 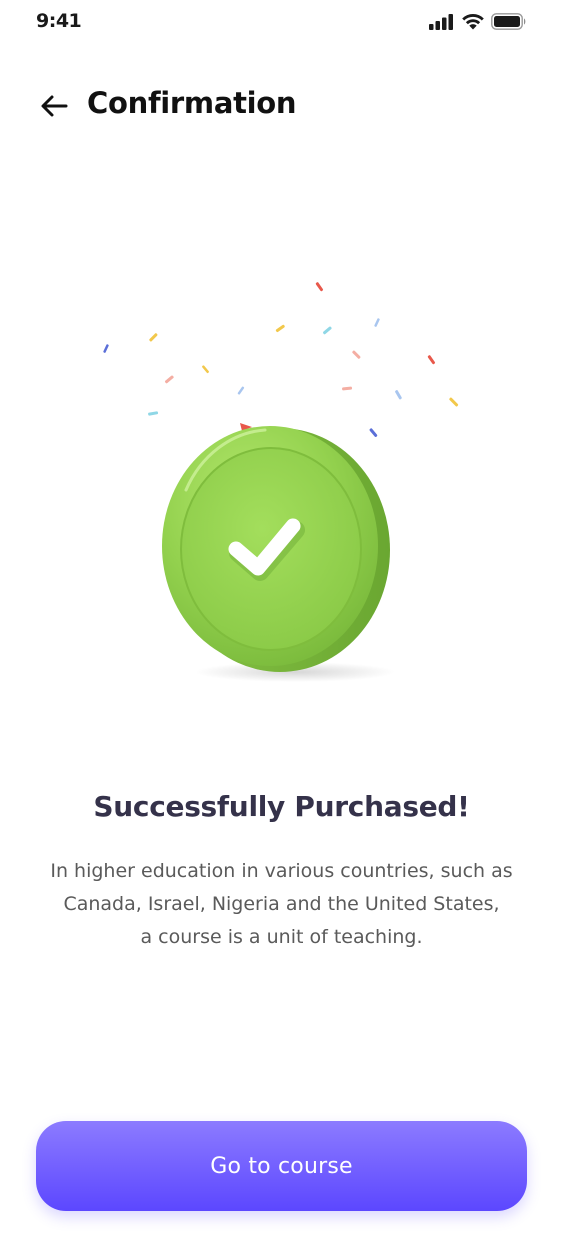 I want to click on go-to-course-button: Go to course, so click(x=281, y=1166).